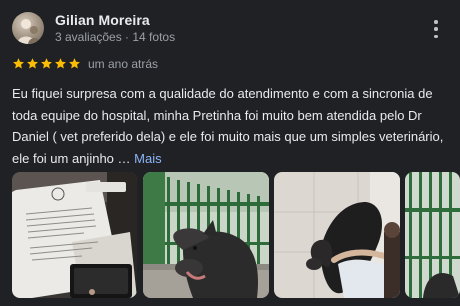 This screenshot has height=306, width=460. Describe the element at coordinates (115, 37) in the screenshot. I see `author-meta: 3 avaliações · 14 fotos` at that location.